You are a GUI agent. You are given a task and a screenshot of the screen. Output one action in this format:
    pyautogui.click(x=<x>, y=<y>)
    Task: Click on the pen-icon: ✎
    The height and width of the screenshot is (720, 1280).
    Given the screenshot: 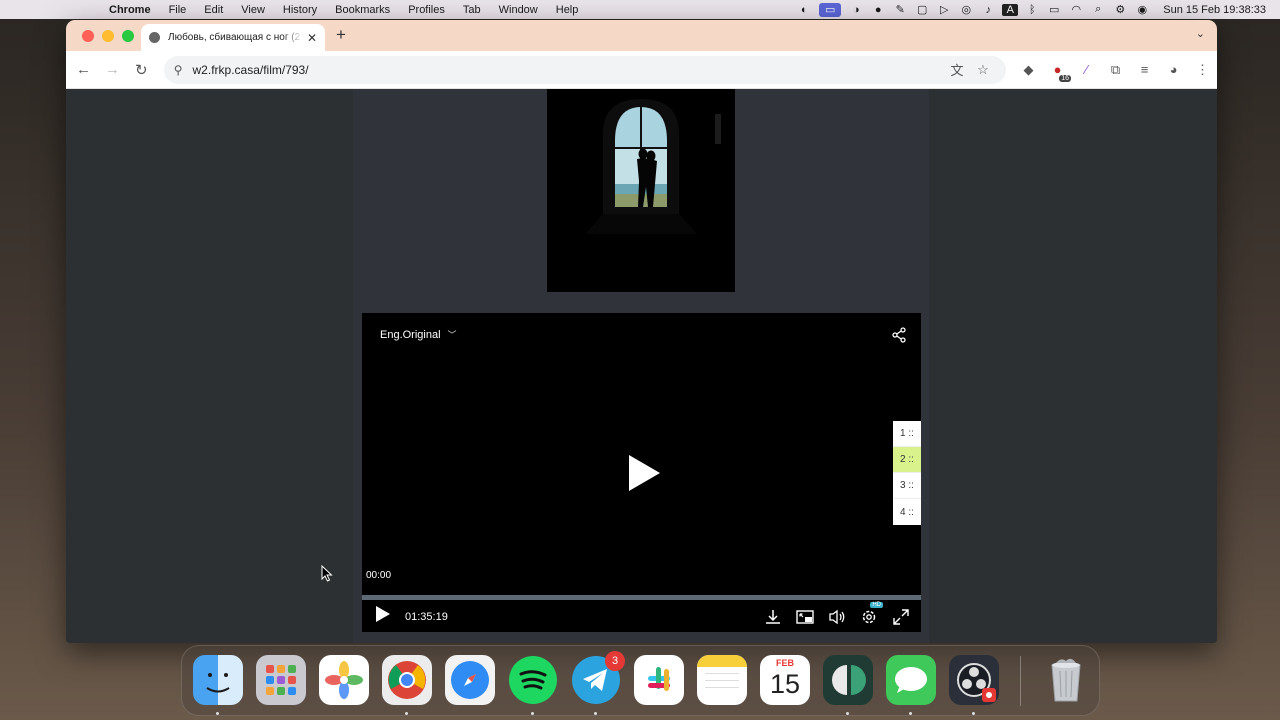 What is the action you would take?
    pyautogui.click(x=900, y=9)
    